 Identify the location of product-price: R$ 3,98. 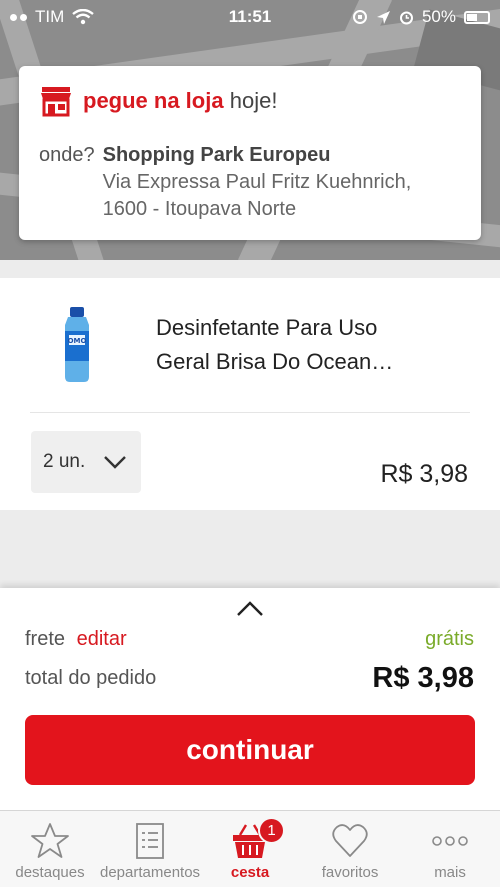
(424, 474).